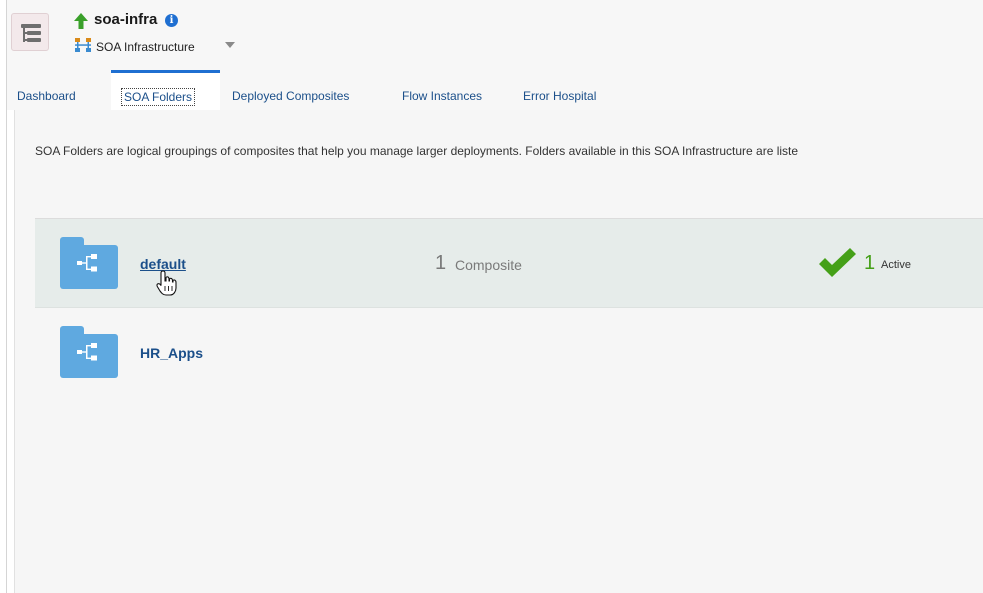 This screenshot has height=593, width=983. What do you see at coordinates (166, 283) in the screenshot?
I see `hand-cursor-icon` at bounding box center [166, 283].